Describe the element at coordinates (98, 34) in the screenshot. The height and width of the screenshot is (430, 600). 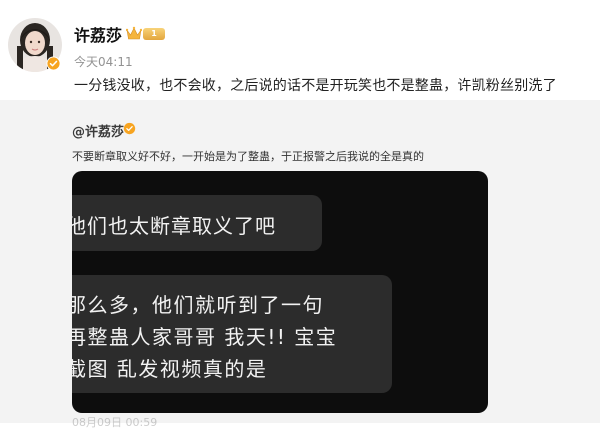
I see `username: 许荔莎` at that location.